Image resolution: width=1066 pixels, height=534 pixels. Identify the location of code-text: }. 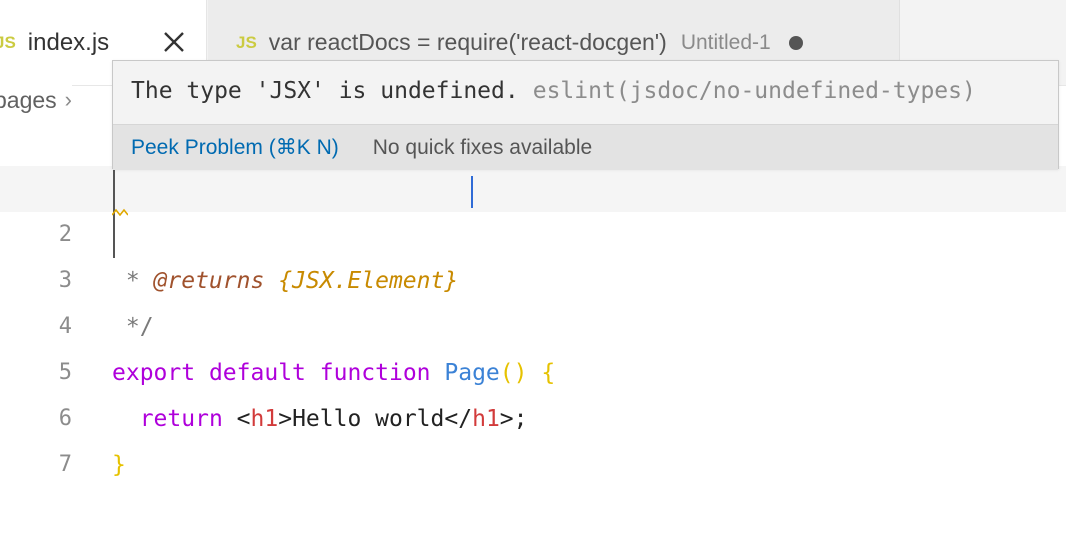
(119, 465).